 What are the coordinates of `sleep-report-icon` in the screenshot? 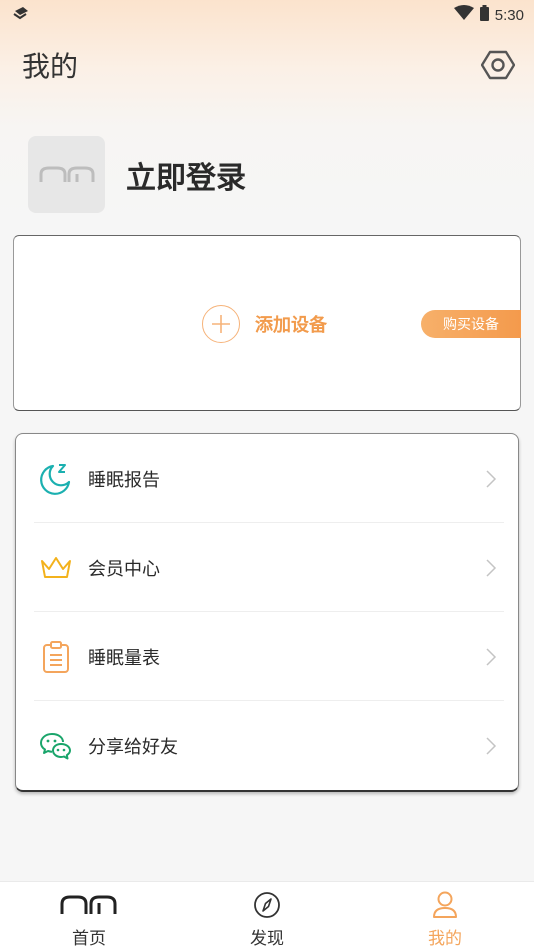 It's located at (56, 479).